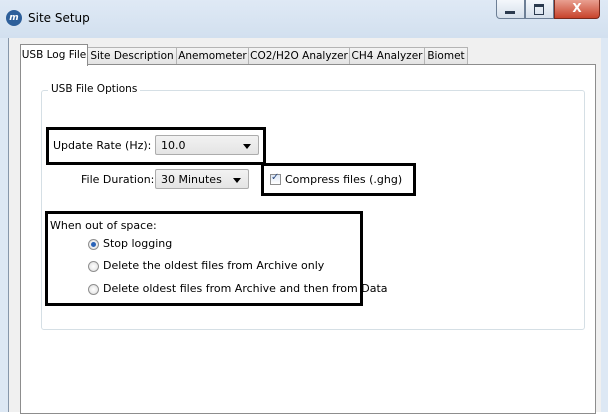 Image resolution: width=608 pixels, height=414 pixels. I want to click on tab-biomet: Biomet, so click(446, 56).